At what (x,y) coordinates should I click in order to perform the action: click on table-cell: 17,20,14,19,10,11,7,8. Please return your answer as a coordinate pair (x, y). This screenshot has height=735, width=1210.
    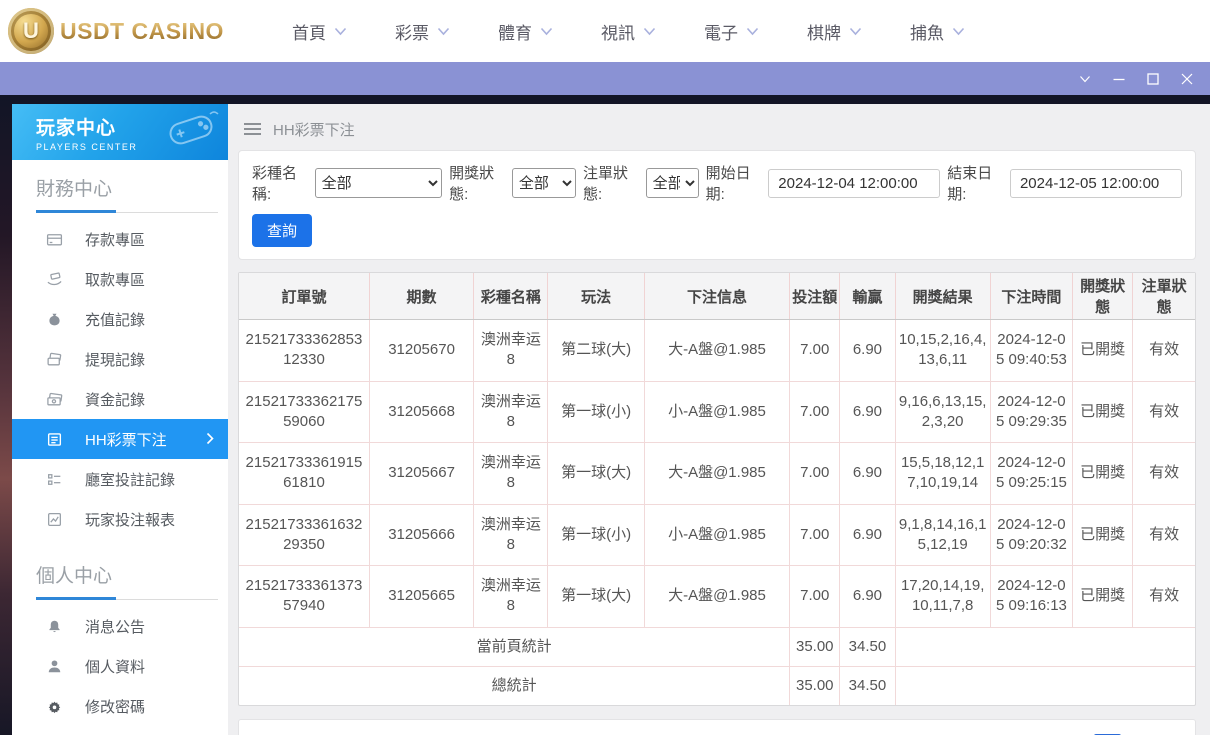
    Looking at the image, I should click on (942, 596).